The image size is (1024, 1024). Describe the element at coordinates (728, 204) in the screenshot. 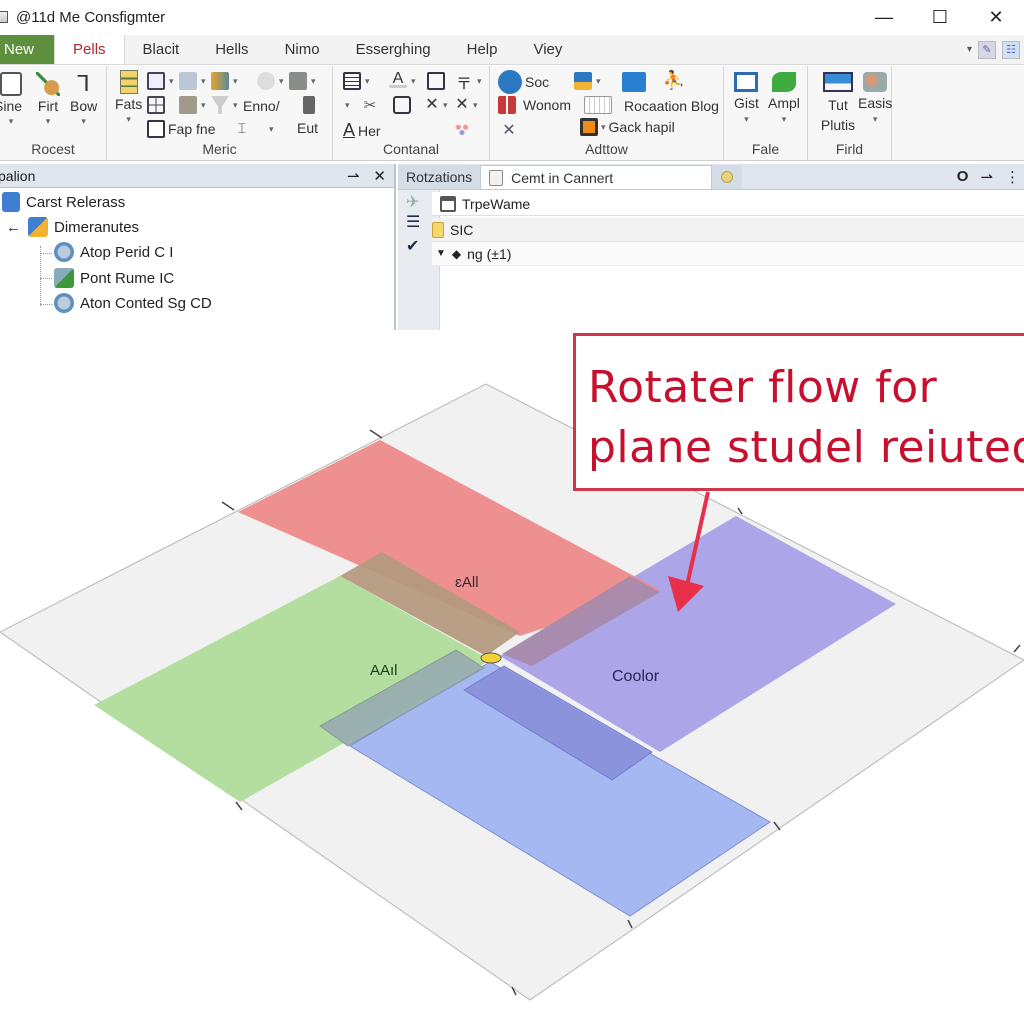

I see `name-header-row: TrpeWame` at that location.